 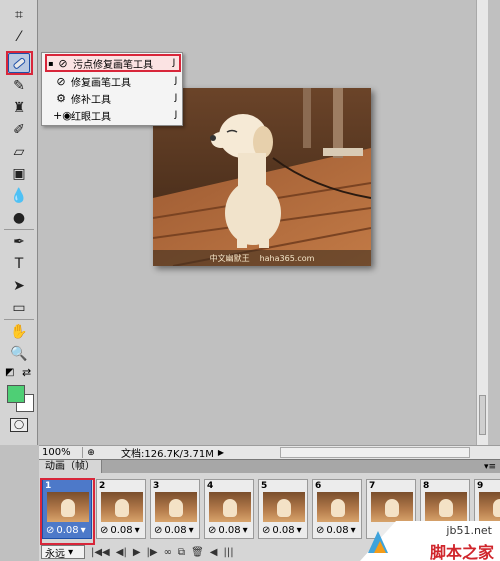 What do you see at coordinates (175, 509) in the screenshot?
I see `animation-frame: 3 ⊘ 0.08 ▾` at bounding box center [175, 509].